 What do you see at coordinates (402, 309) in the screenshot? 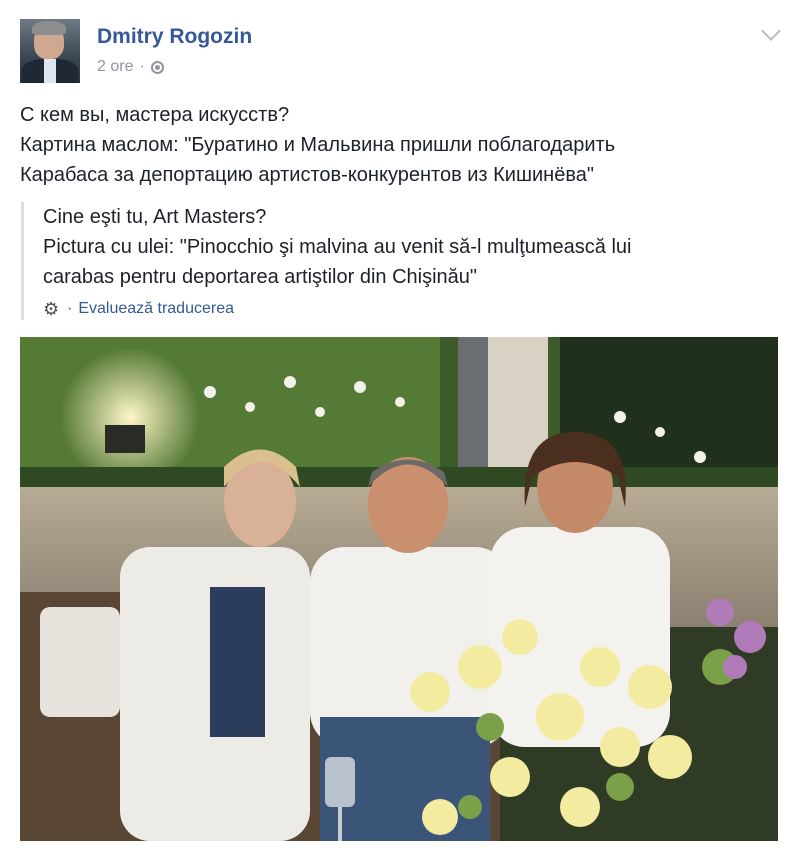
I see `rate-translation-row: ⚙ · Evaluează traducerea` at bounding box center [402, 309].